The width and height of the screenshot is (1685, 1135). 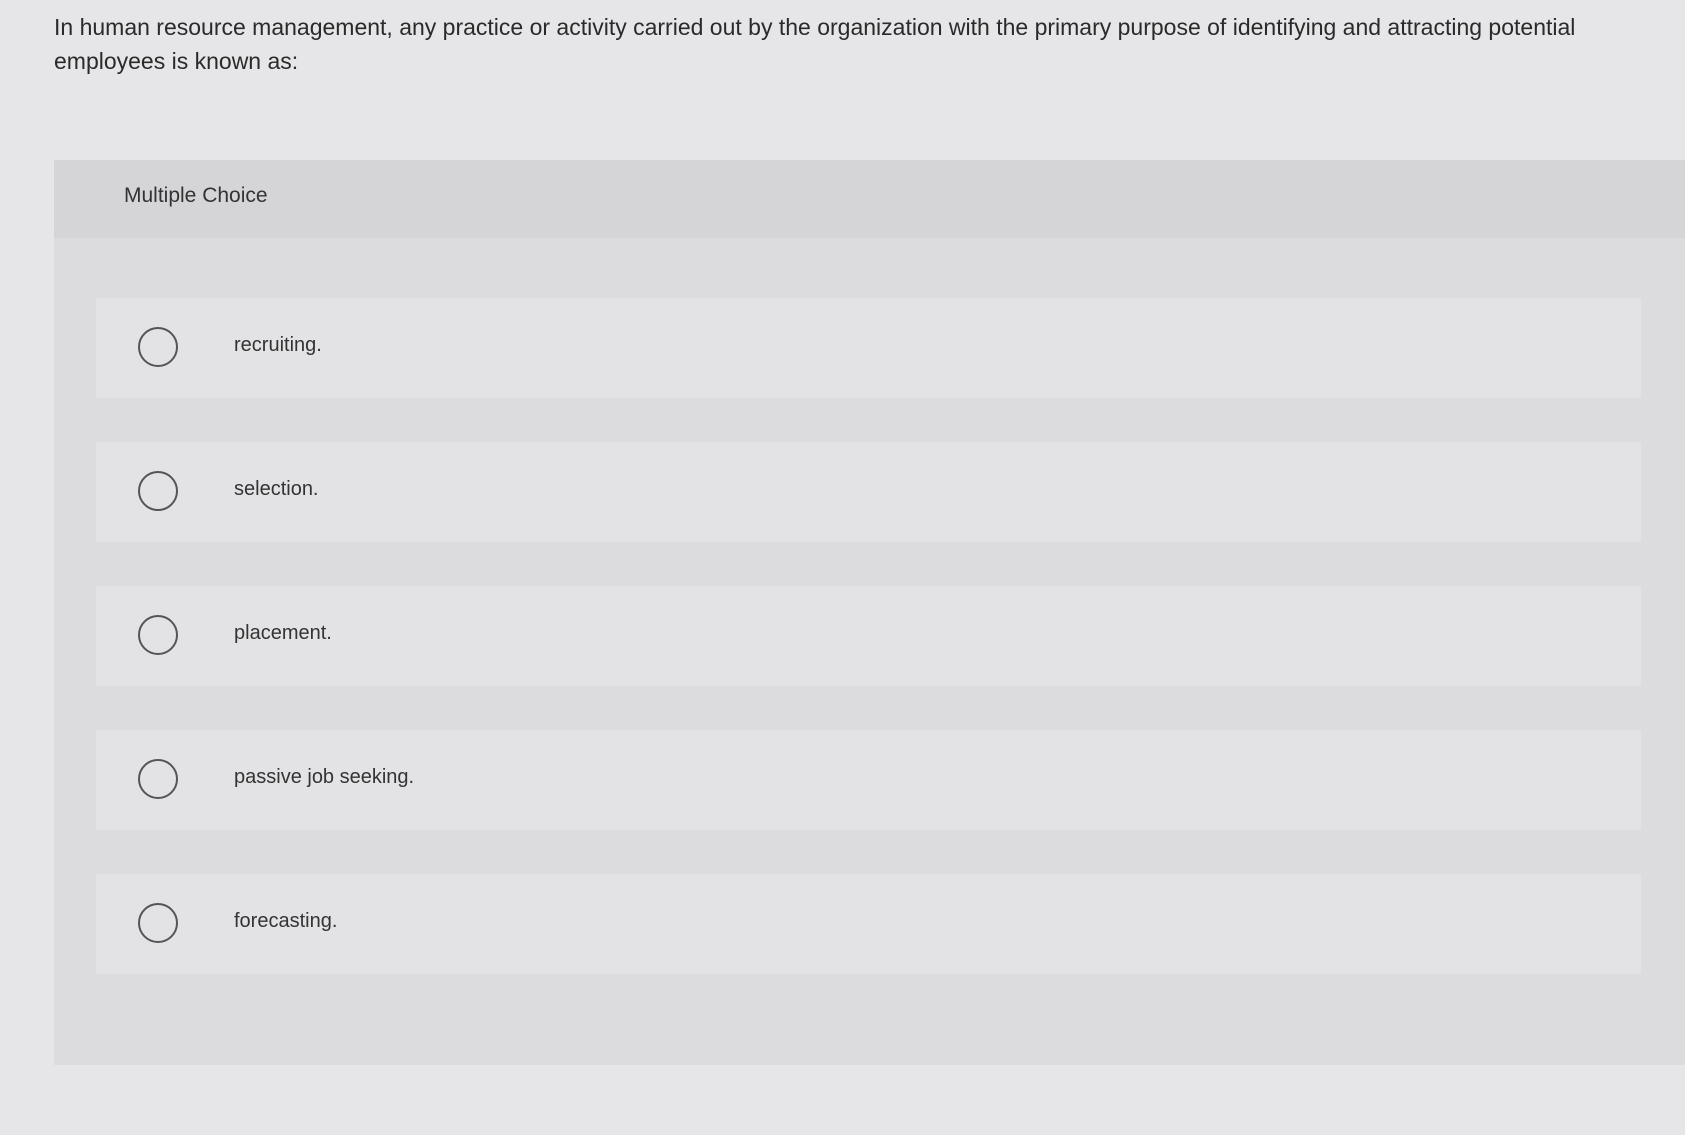 What do you see at coordinates (868, 348) in the screenshot?
I see `answer-option-recruiting: recruiting.` at bounding box center [868, 348].